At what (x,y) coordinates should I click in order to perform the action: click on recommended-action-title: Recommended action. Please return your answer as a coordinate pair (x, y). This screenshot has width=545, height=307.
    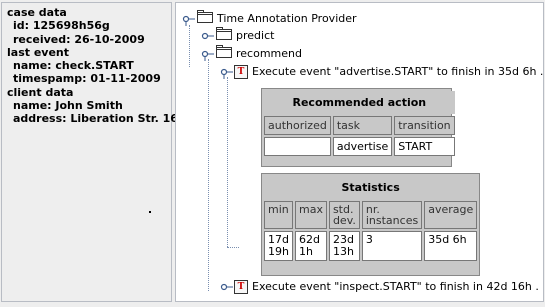
    Looking at the image, I should click on (359, 102).